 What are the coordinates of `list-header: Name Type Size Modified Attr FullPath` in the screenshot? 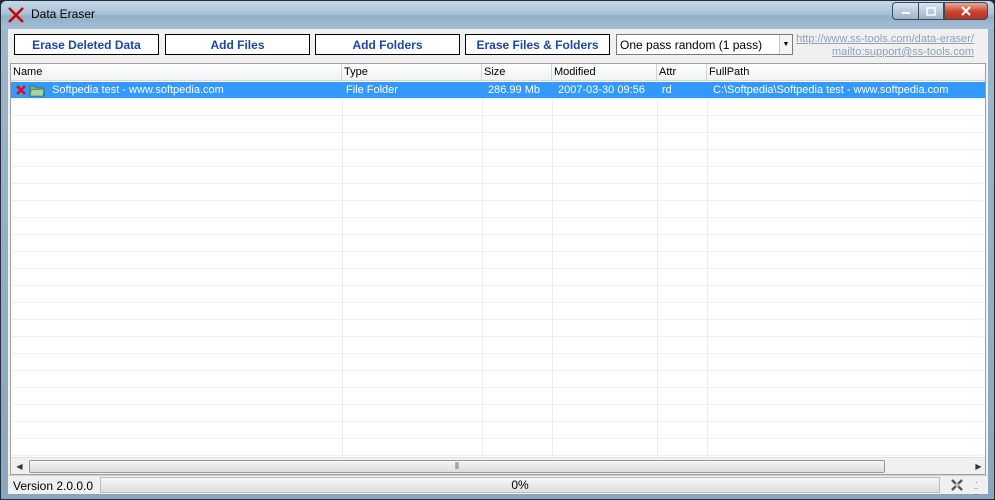 It's located at (498, 72).